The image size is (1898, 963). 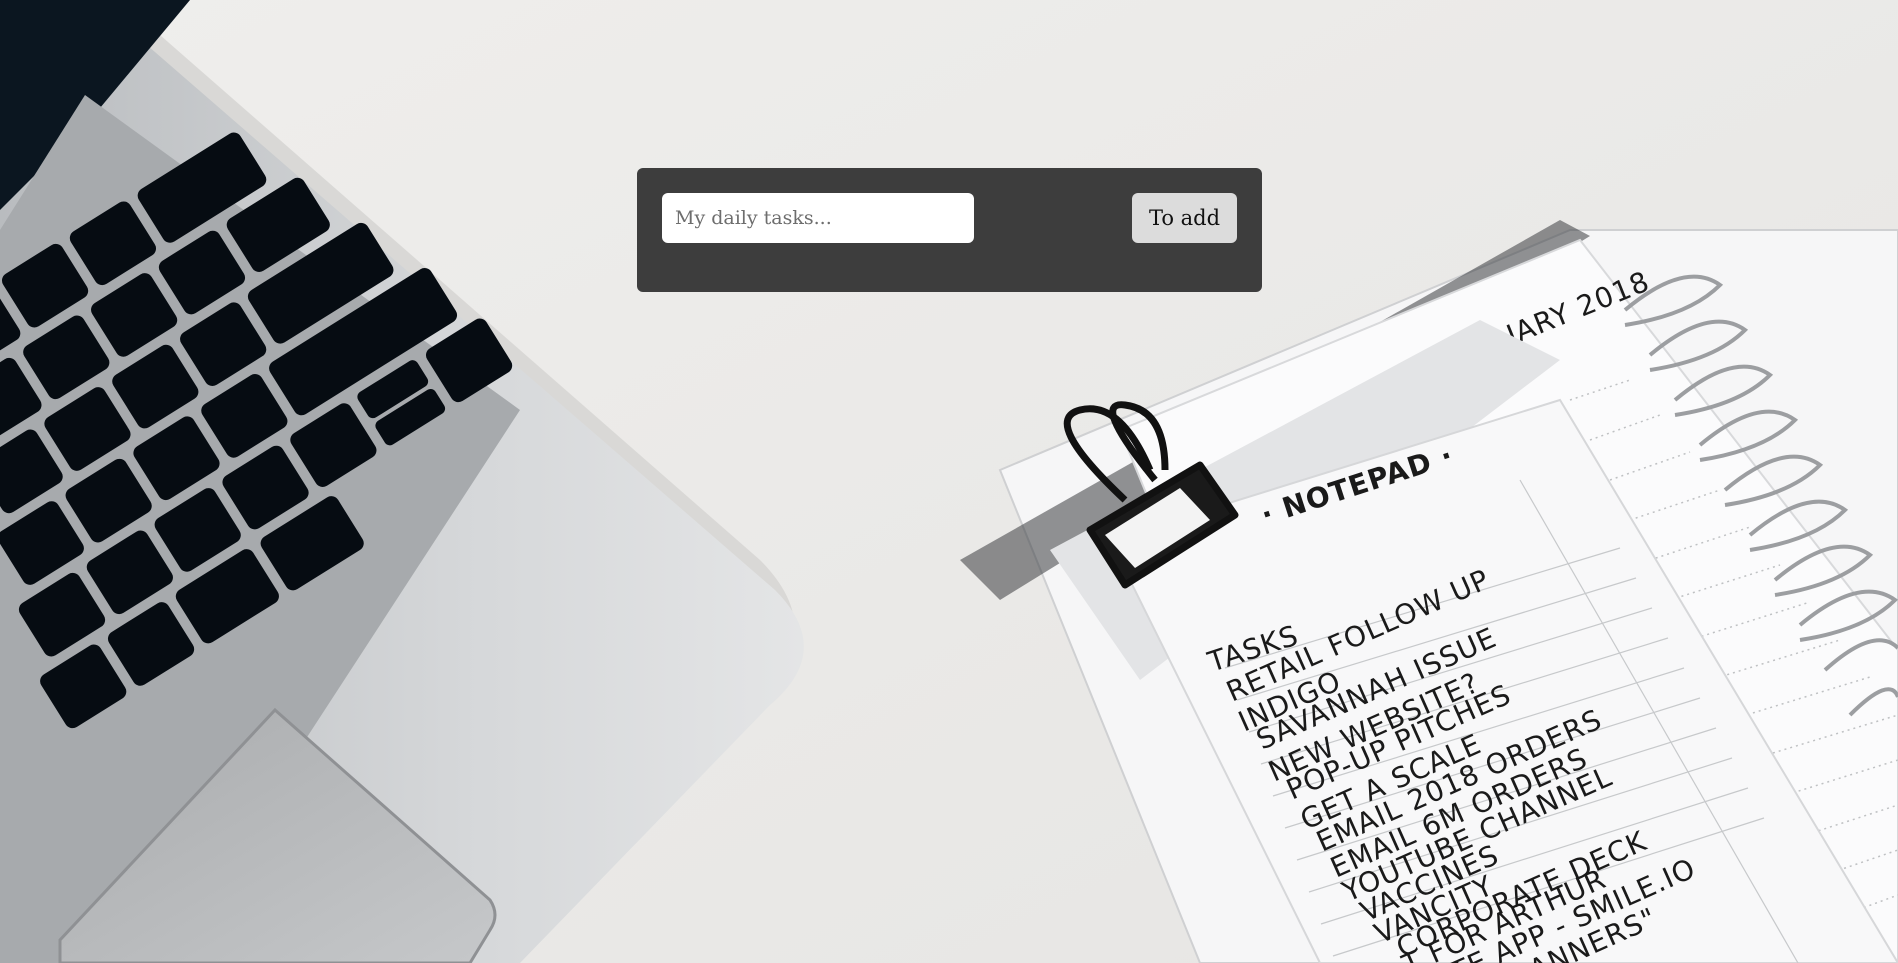 I want to click on add-task-button: To add, so click(x=1184, y=218).